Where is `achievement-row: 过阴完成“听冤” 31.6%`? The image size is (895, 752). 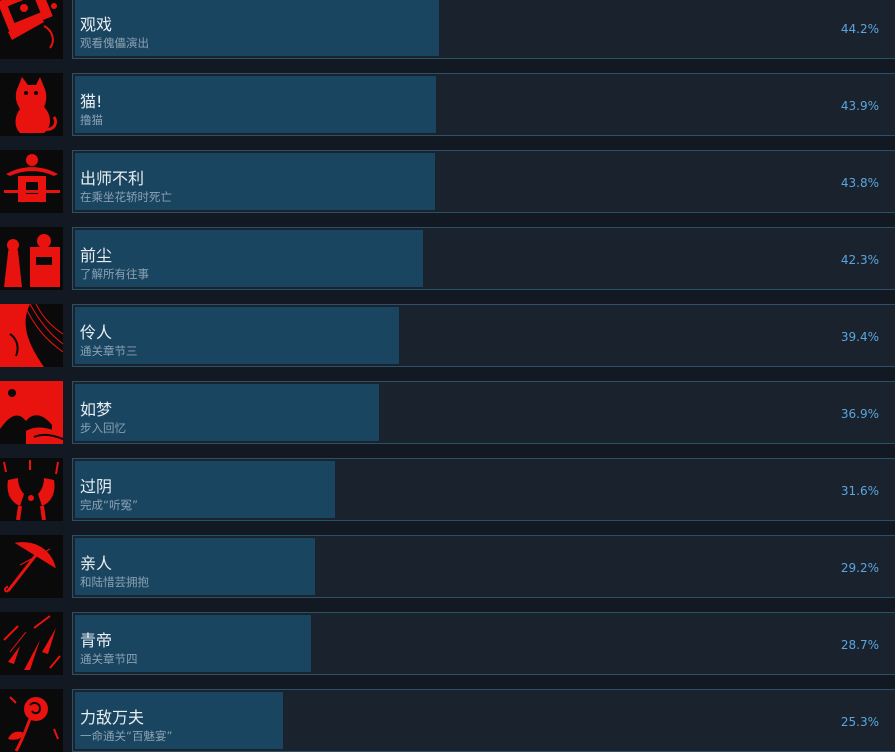
achievement-row: 过阴完成“听冤” 31.6% is located at coordinates (447, 491).